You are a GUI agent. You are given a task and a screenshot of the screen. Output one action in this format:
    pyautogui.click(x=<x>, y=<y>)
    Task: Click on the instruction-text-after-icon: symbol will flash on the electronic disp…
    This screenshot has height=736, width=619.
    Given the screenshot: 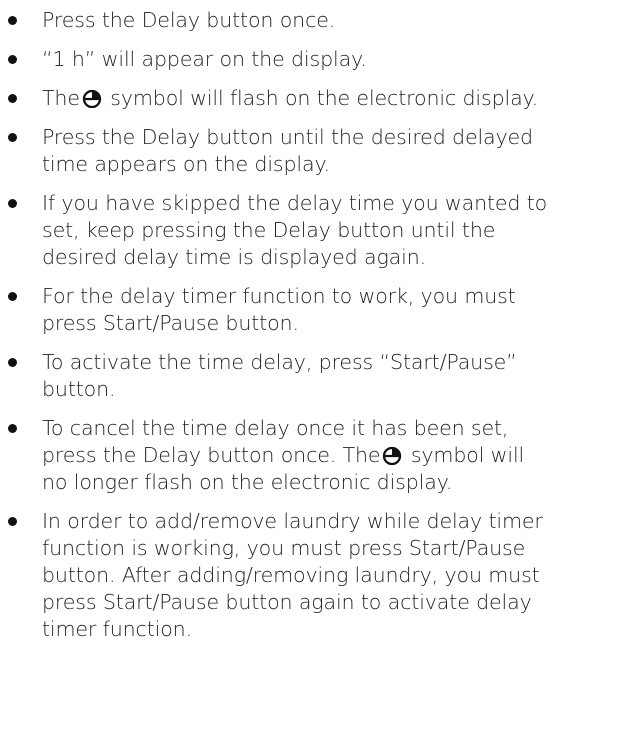 What is the action you would take?
    pyautogui.click(x=321, y=98)
    